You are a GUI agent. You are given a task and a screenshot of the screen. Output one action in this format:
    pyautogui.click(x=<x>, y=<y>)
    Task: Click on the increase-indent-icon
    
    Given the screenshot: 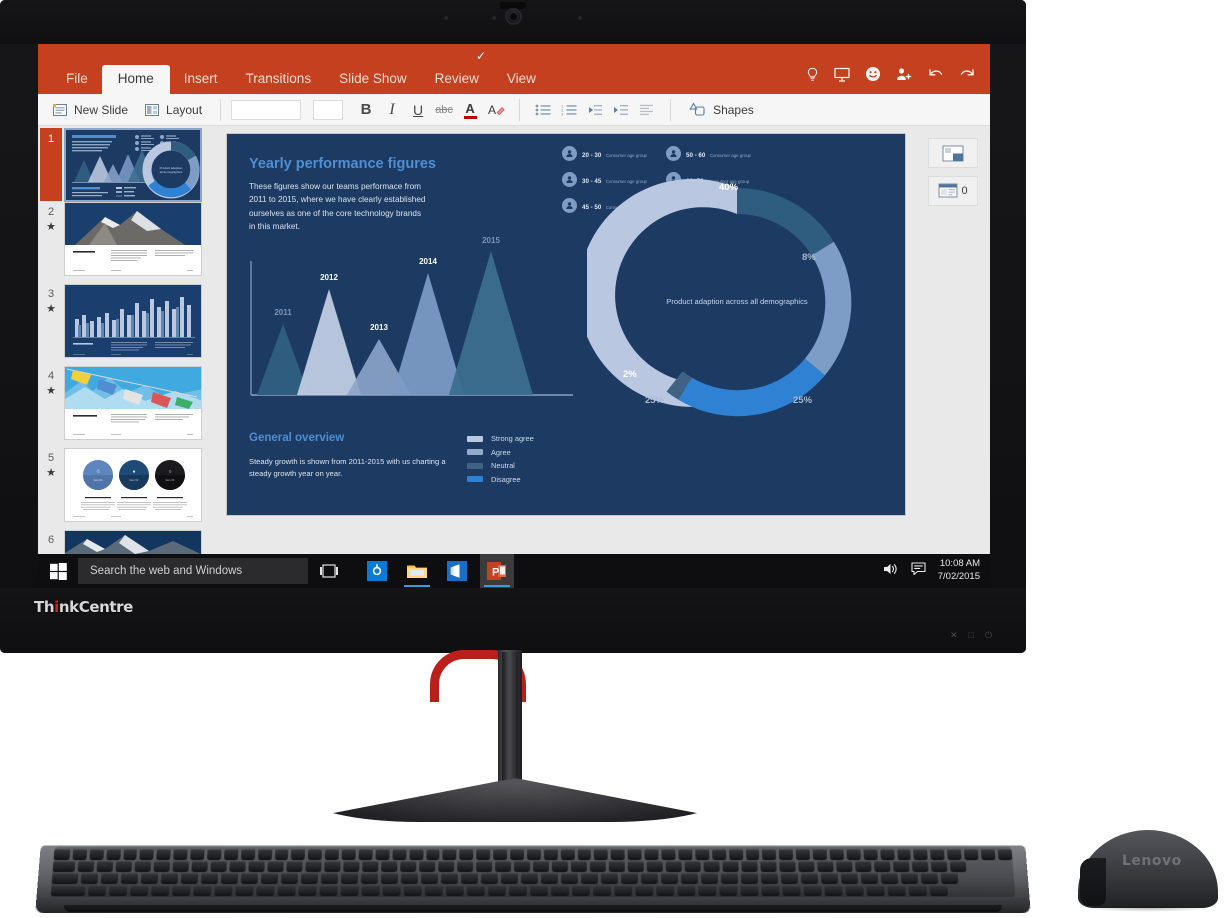 What is the action you would take?
    pyautogui.click(x=621, y=110)
    